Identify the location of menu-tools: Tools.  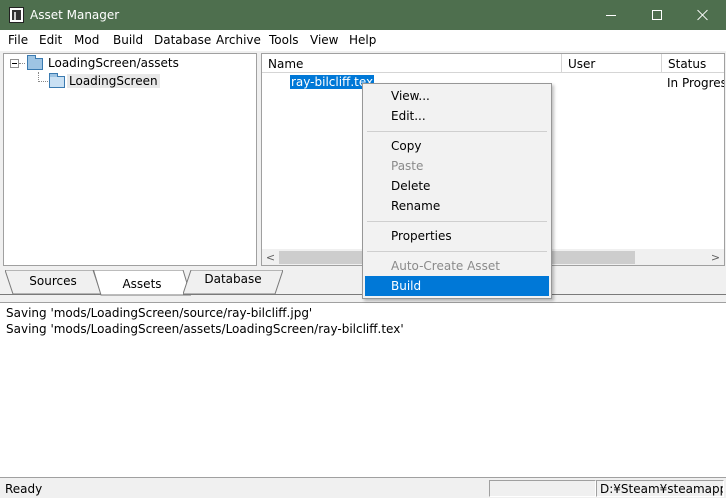
(284, 40).